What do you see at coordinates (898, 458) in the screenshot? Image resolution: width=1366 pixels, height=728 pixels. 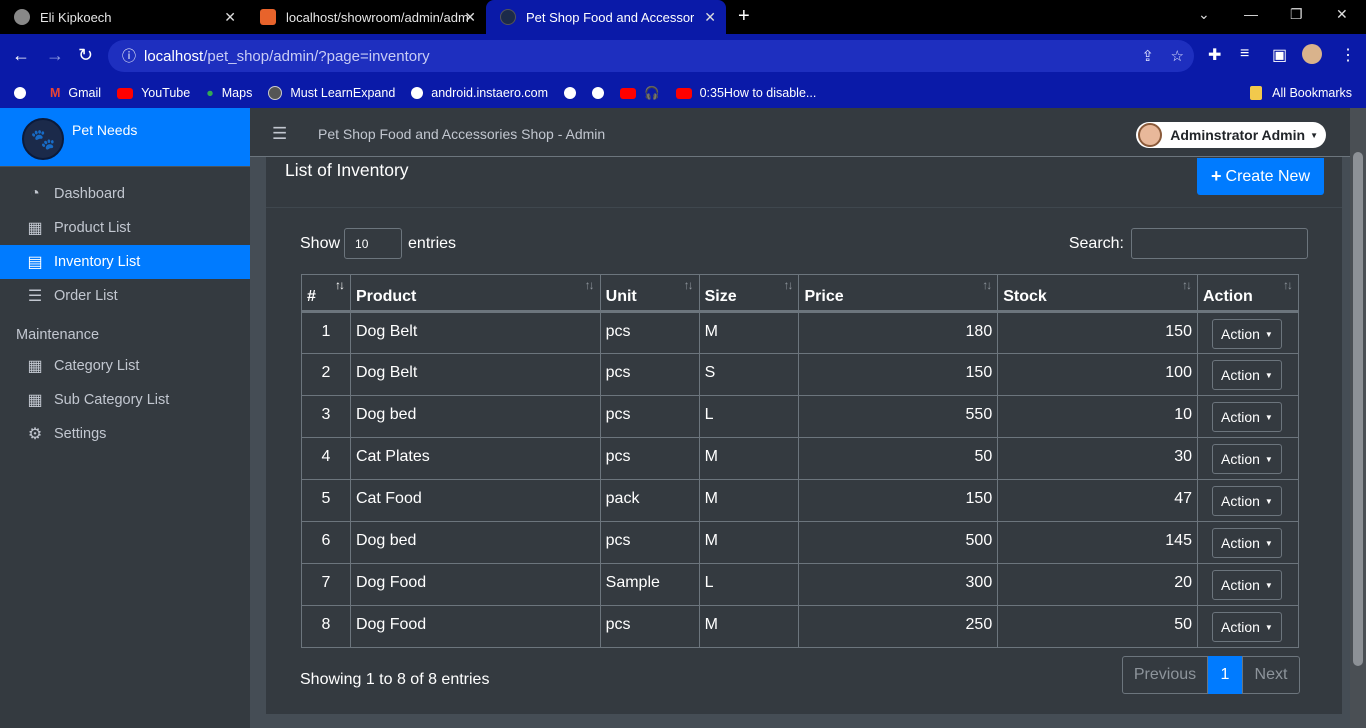 I see `cell-price: 50` at bounding box center [898, 458].